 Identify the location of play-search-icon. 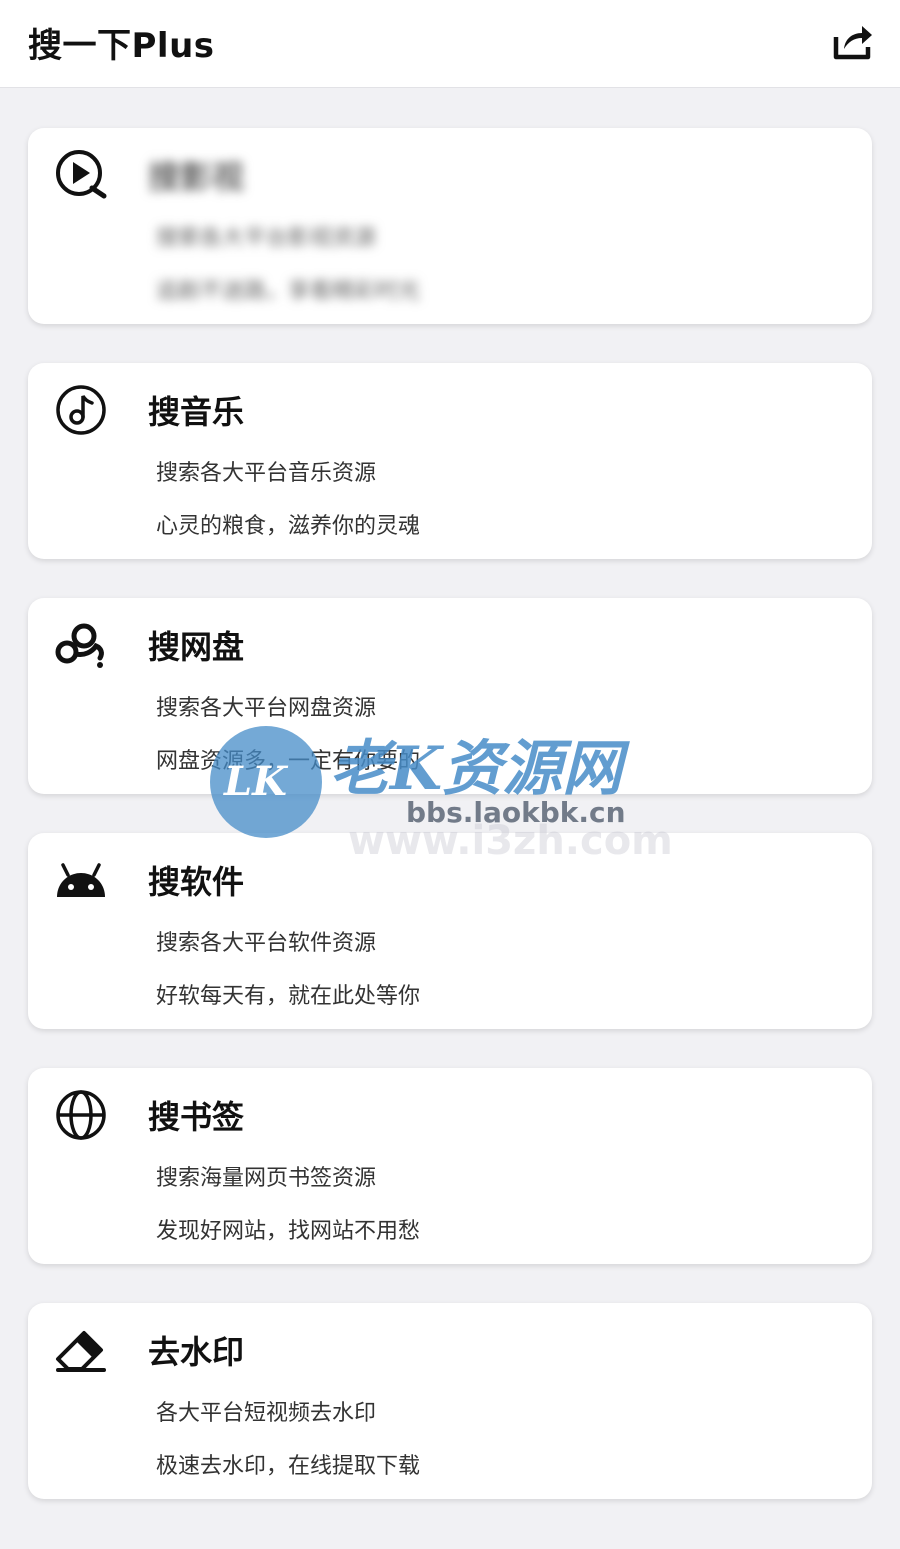
(81, 175).